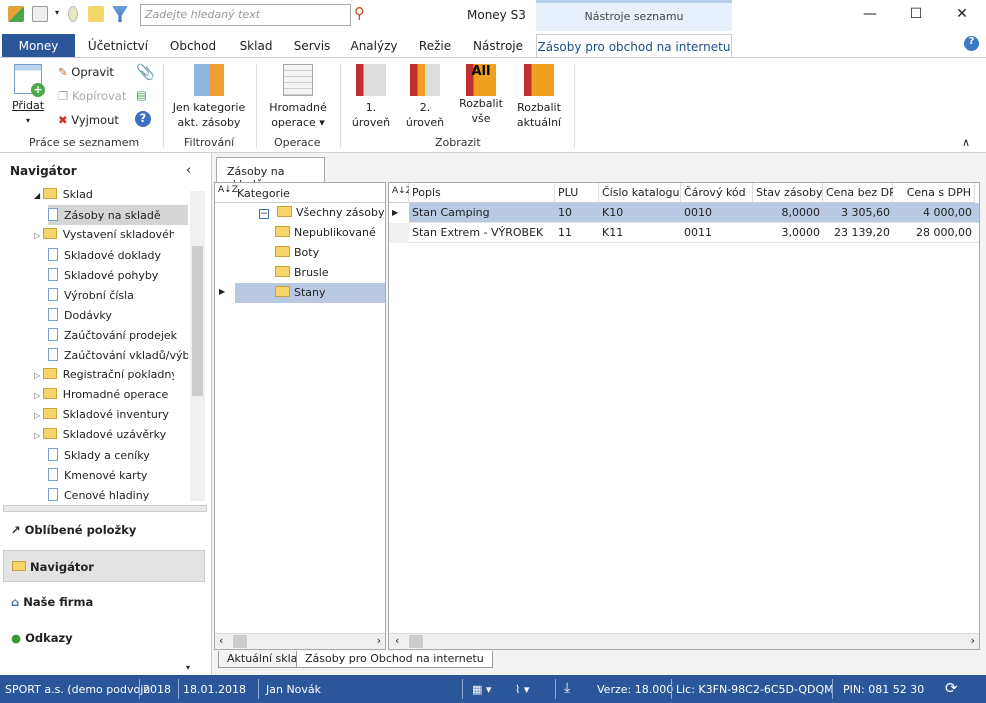 This screenshot has width=986, height=703. What do you see at coordinates (482, 193) in the screenshot?
I see `column-header: Popis` at bounding box center [482, 193].